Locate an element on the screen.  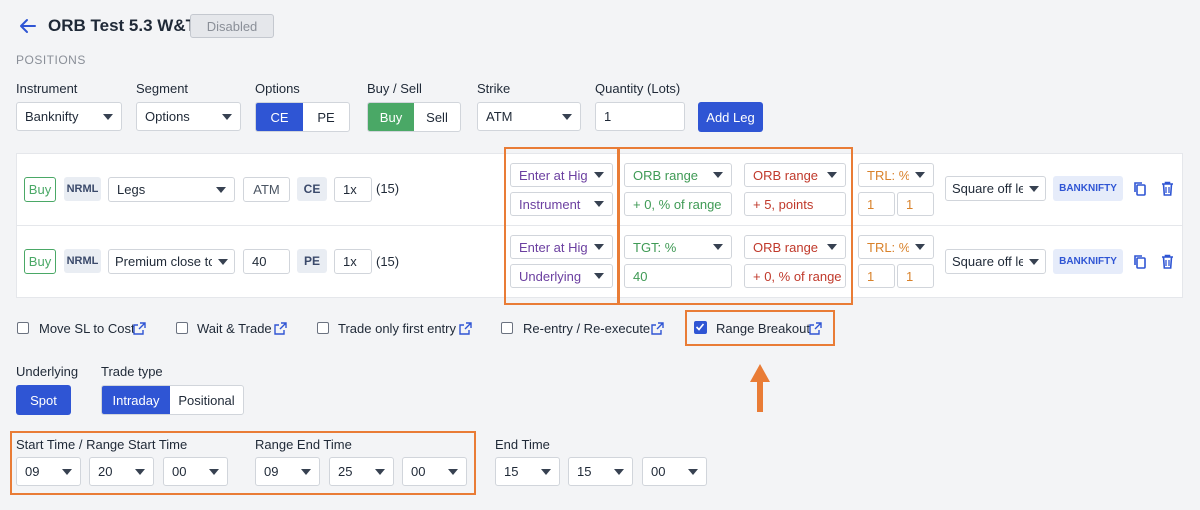
quantity-input: 1 is located at coordinates (640, 116).